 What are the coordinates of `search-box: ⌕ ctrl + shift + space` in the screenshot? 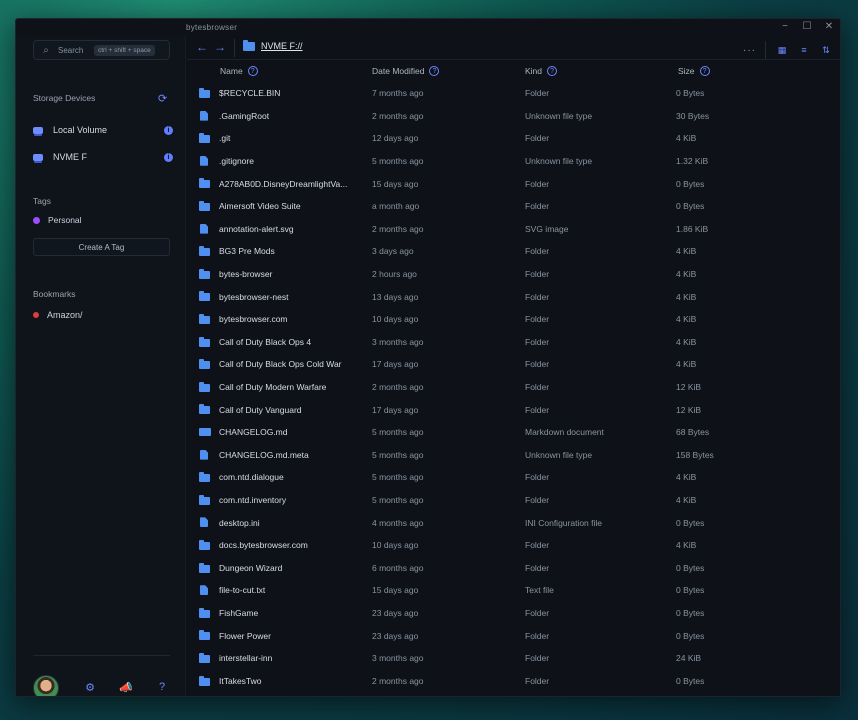 It's located at (101, 50).